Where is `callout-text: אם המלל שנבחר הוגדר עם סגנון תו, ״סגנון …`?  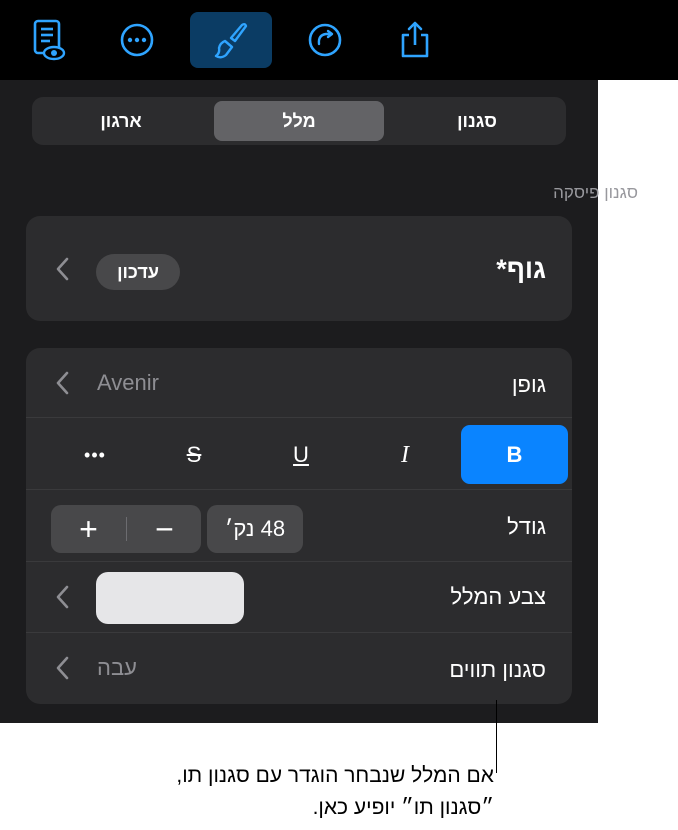 callout-text: אם המלל שנבחר הוגדר עם סגנון תו, ״סגנון … is located at coordinates (254, 792).